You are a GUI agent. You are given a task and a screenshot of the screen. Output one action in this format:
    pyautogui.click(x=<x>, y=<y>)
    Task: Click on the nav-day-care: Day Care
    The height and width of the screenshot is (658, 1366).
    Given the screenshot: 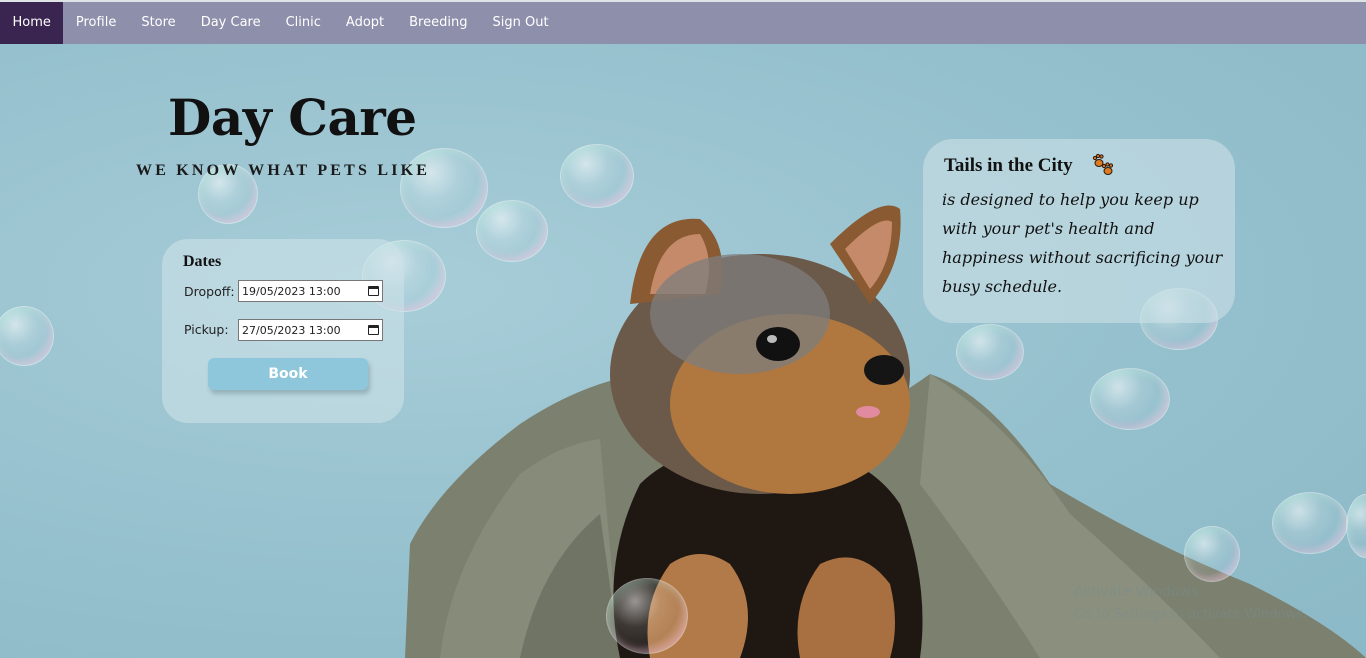 What is the action you would take?
    pyautogui.click(x=230, y=23)
    